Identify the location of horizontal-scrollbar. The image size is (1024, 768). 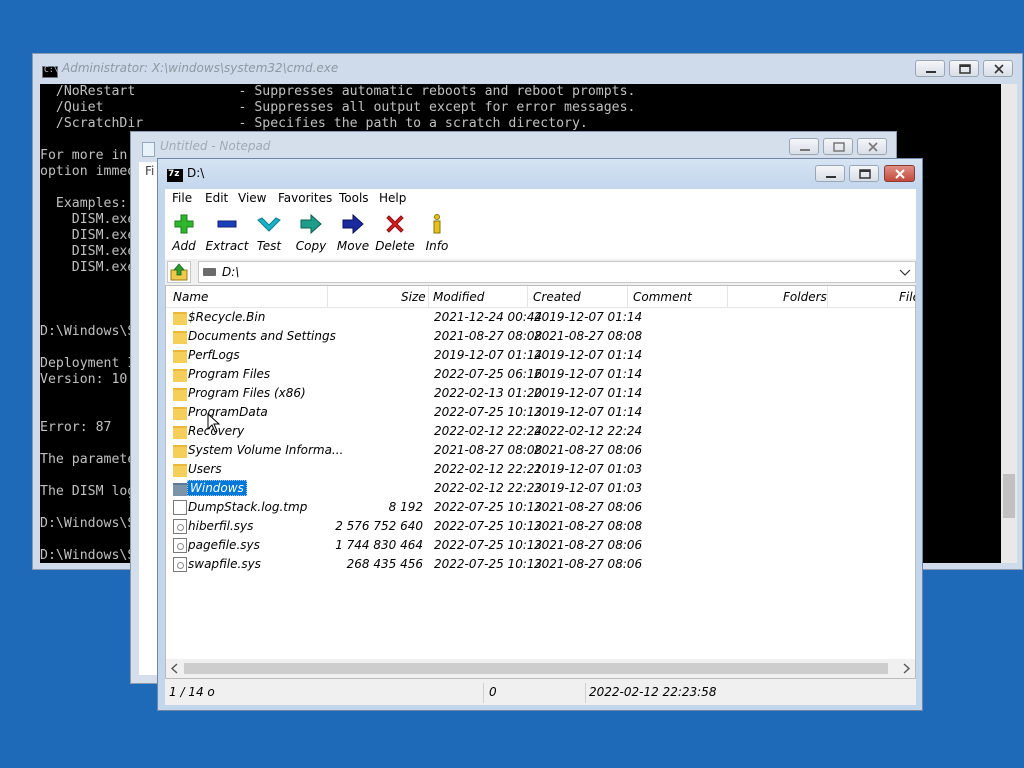
(540, 668).